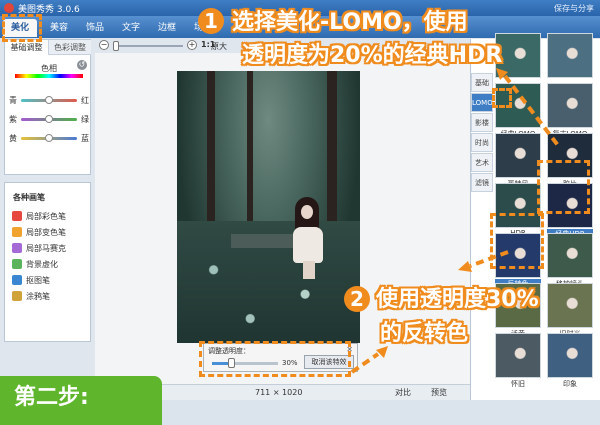 The width and height of the screenshot is (600, 425). Describe the element at coordinates (219, 46) in the screenshot. I see `original-size-label: 原大` at that location.